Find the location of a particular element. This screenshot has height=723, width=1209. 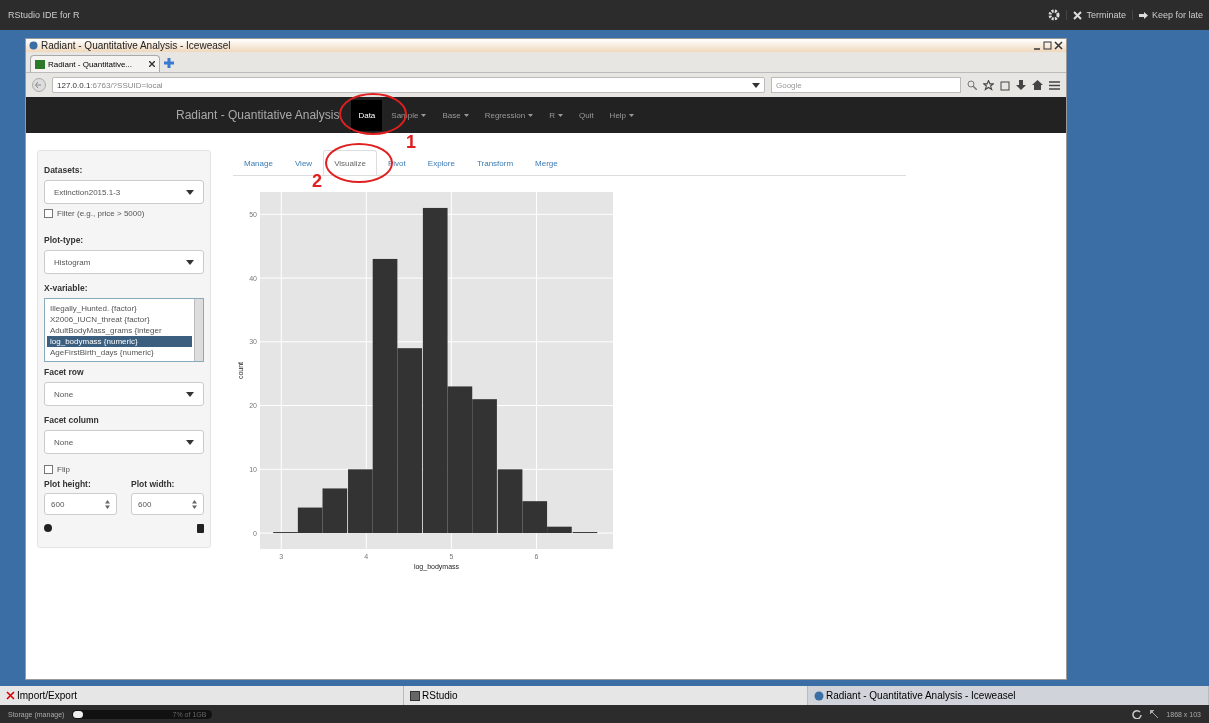

url-text: 127.0.0.1:6763/?SSUID=local is located at coordinates (110, 85).